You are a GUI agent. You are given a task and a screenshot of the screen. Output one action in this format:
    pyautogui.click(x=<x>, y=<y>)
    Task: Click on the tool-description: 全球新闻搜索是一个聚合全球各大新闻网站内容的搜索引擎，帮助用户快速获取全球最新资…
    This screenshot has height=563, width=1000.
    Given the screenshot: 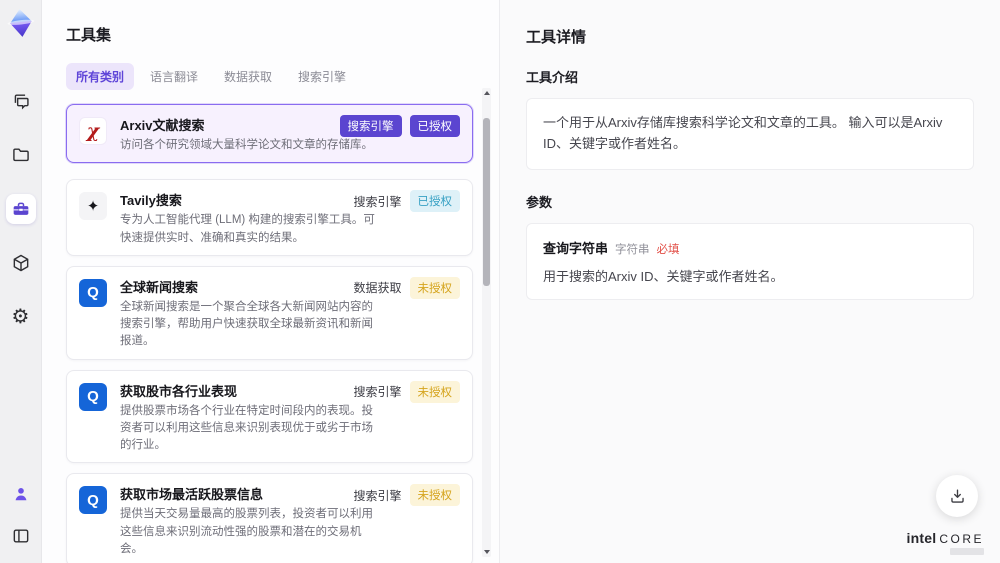 What is the action you would take?
    pyautogui.click(x=246, y=324)
    